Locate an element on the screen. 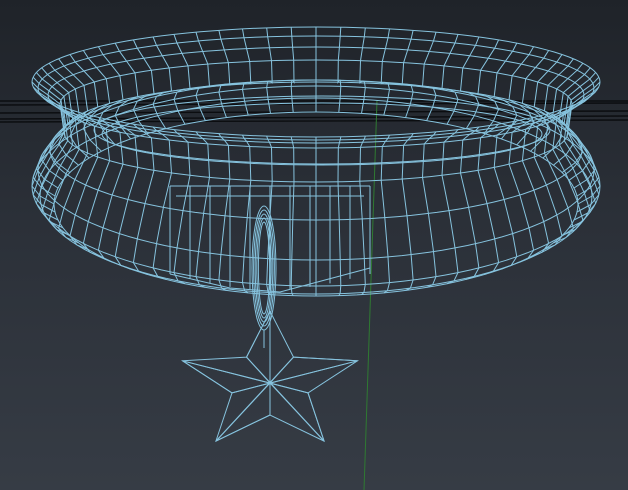 Image resolution: width=628 pixels, height=490 pixels. y-axis-line is located at coordinates (370, 294).